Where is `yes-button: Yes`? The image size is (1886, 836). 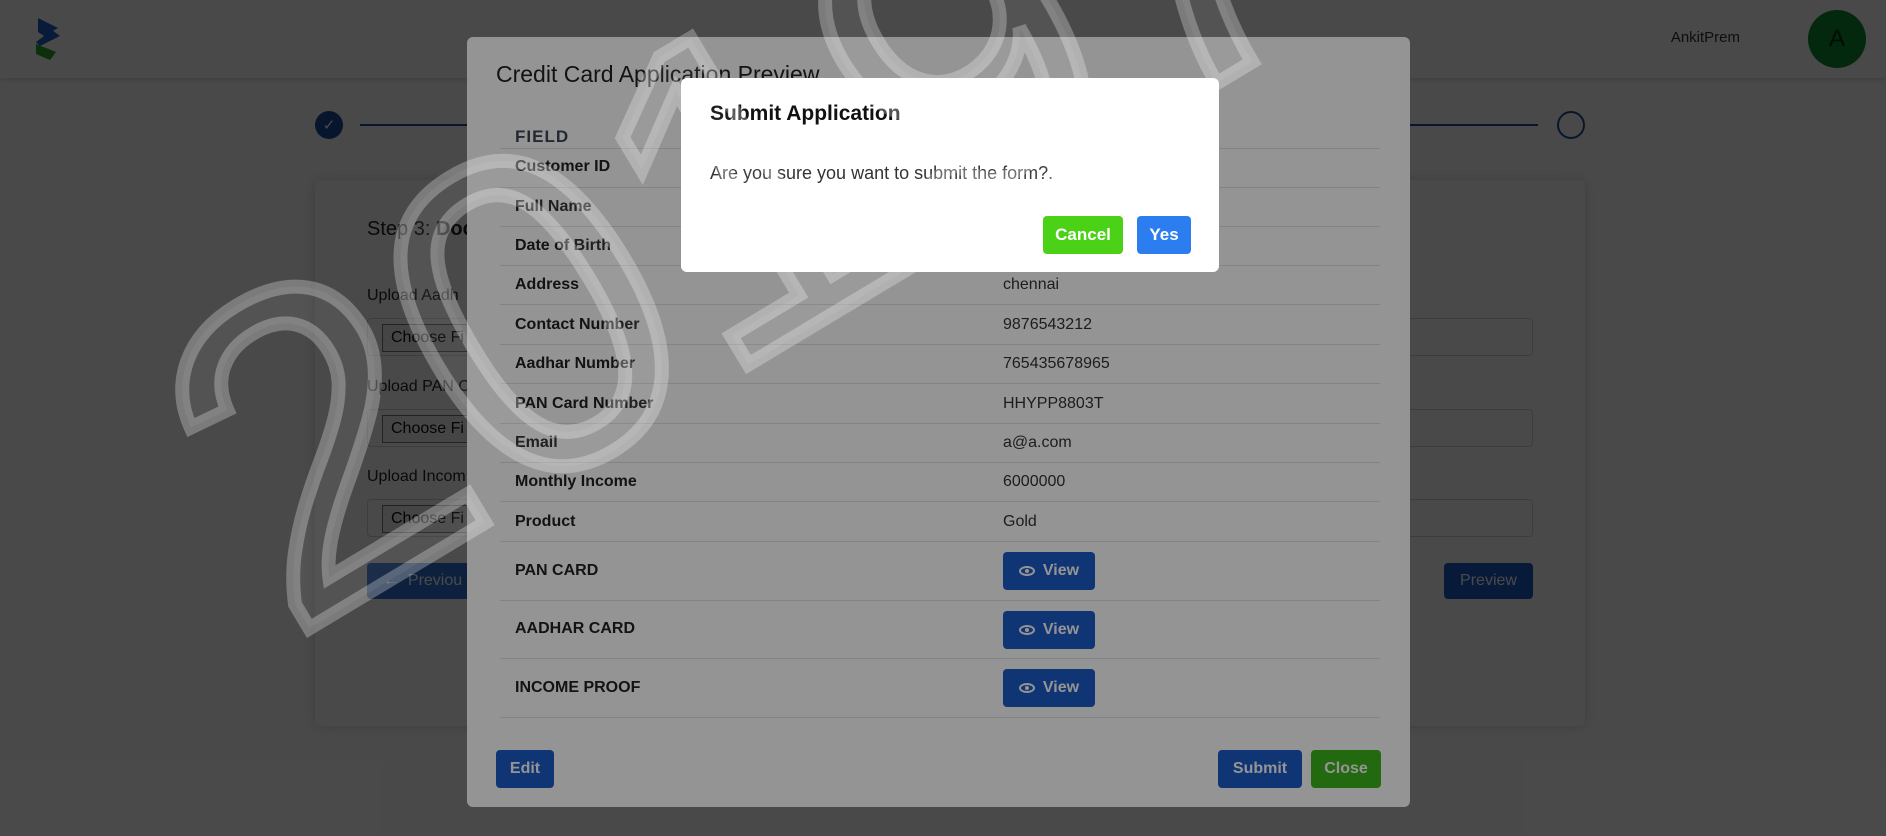 yes-button: Yes is located at coordinates (1164, 235).